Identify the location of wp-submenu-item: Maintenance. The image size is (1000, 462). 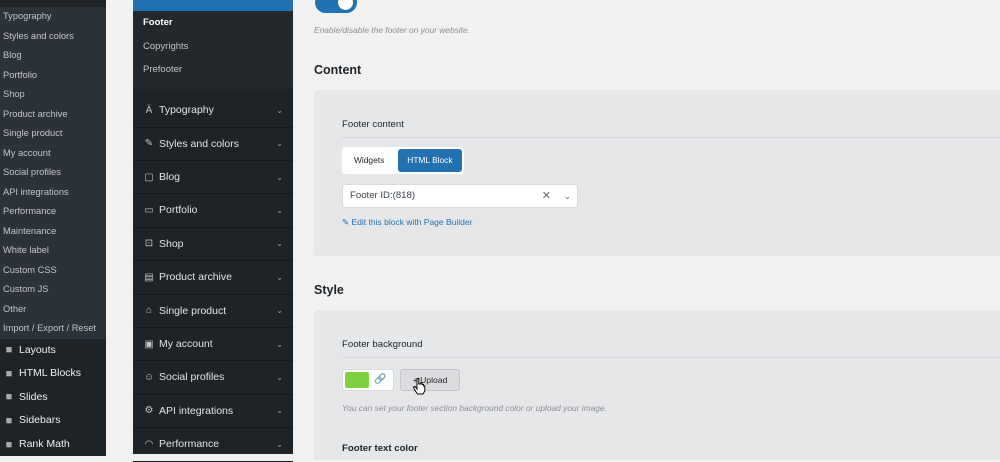
(53, 232).